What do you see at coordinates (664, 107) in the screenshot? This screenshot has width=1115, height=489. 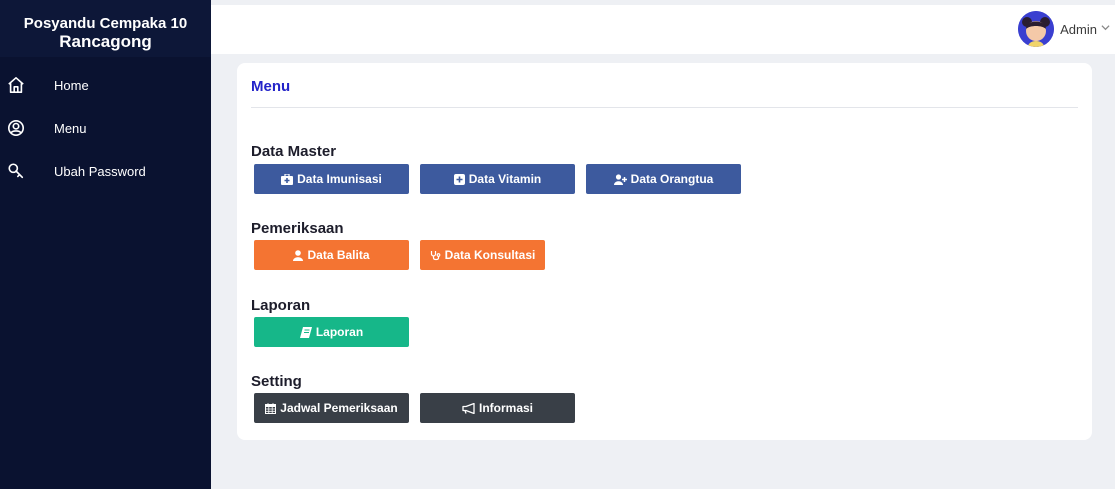 I see `divider` at bounding box center [664, 107].